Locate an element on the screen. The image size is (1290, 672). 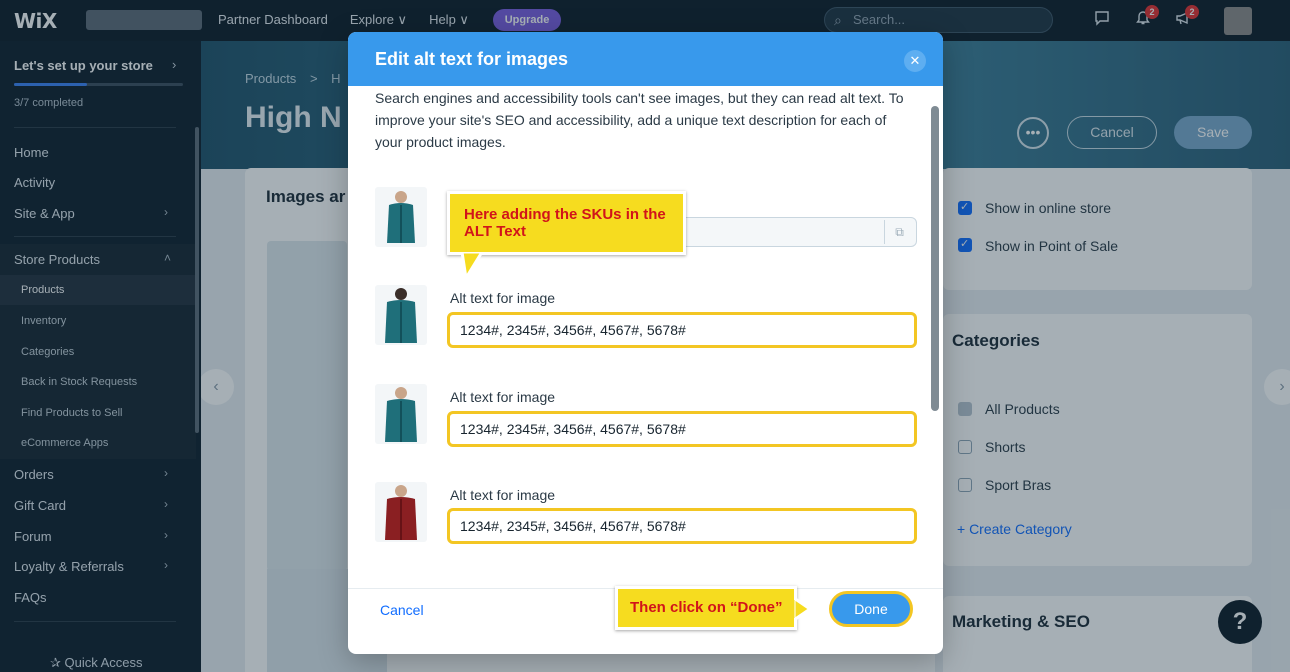
done-callout-text: Then click on “Done” is located at coordinates (706, 607).